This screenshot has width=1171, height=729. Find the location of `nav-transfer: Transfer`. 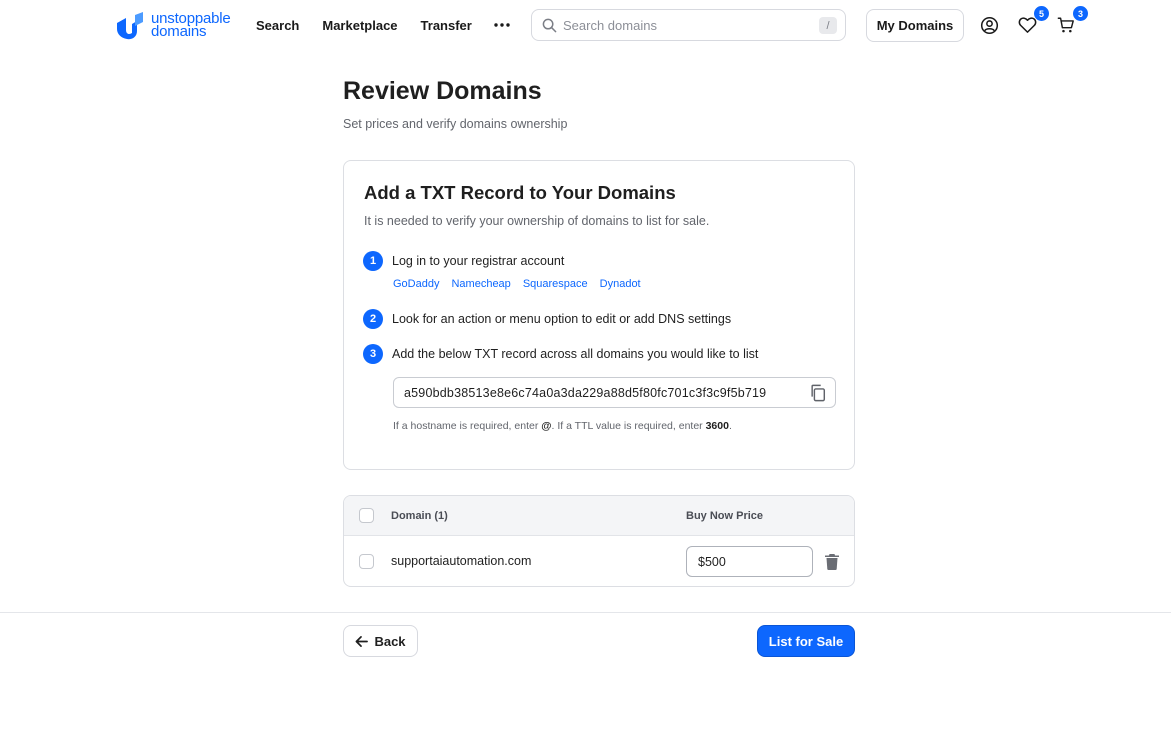

nav-transfer: Transfer is located at coordinates (446, 25).